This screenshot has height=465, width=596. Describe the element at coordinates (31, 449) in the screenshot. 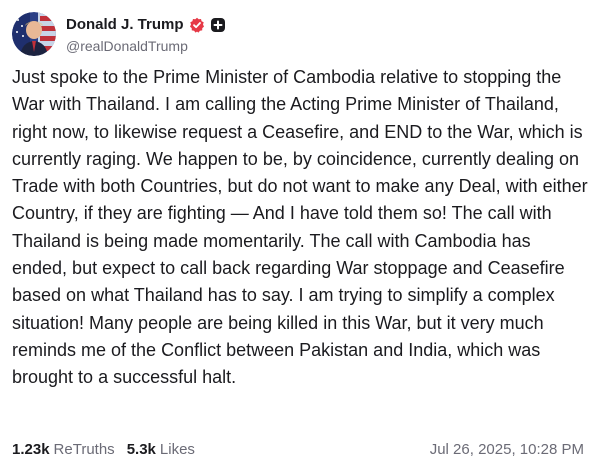

I see `retruths-count: 1.23k` at that location.